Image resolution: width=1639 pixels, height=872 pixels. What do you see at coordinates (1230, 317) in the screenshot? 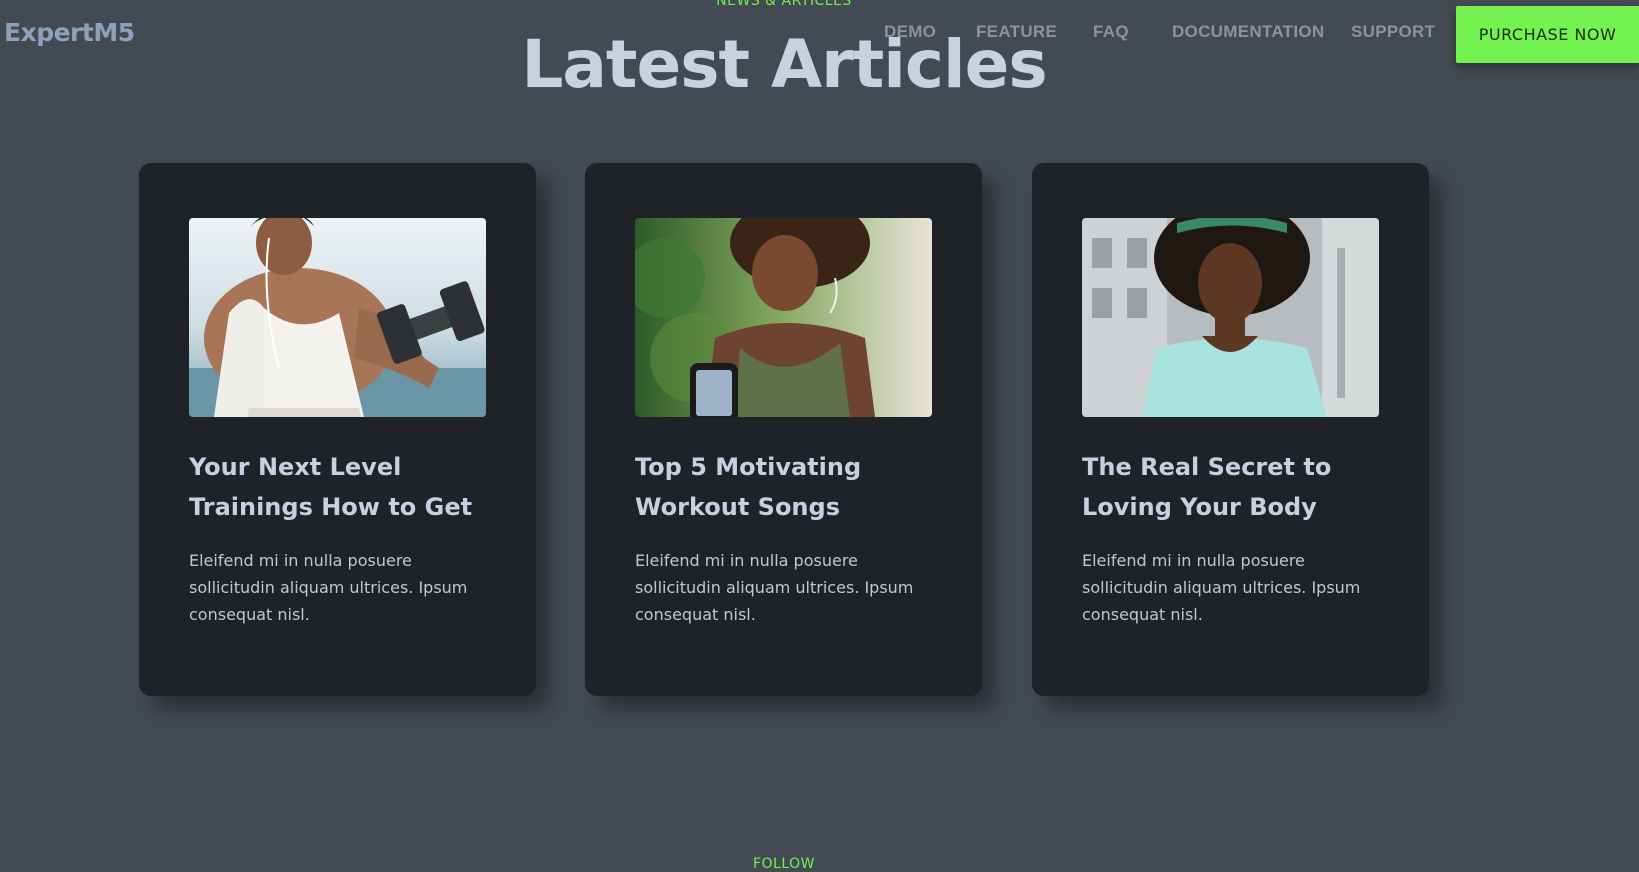
I see `woman-outdoor-portrait-photo-icon` at bounding box center [1230, 317].